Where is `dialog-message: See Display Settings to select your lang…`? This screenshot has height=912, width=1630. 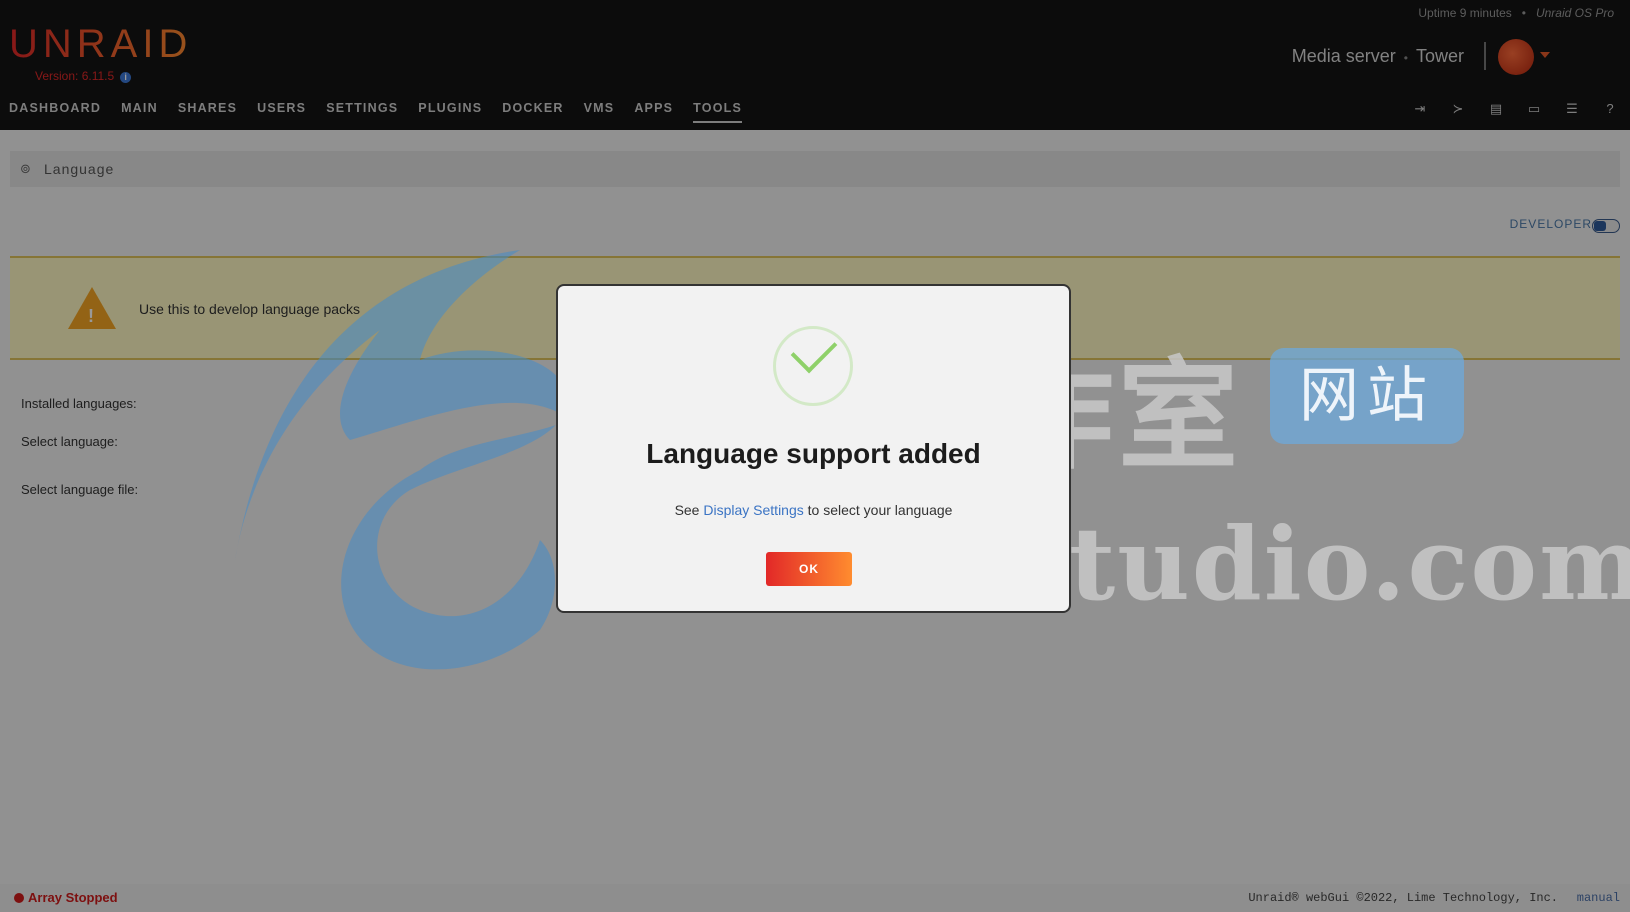 dialog-message: See Display Settings to select your lang… is located at coordinates (813, 510).